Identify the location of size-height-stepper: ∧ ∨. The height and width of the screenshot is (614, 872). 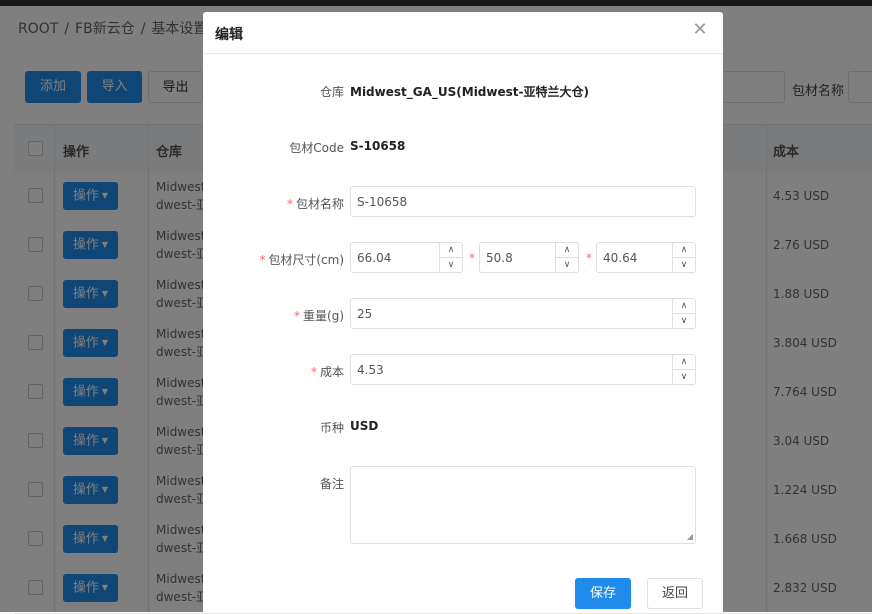
(683, 257).